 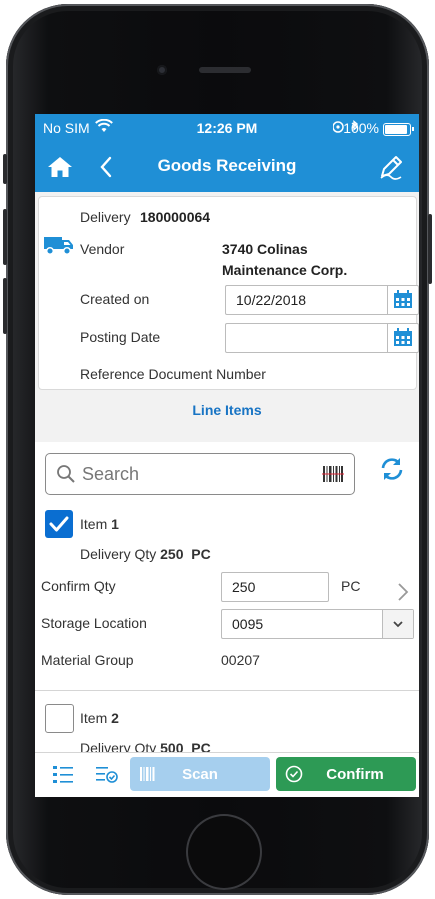 I want to click on chevron-down-icon, so click(x=397, y=624).